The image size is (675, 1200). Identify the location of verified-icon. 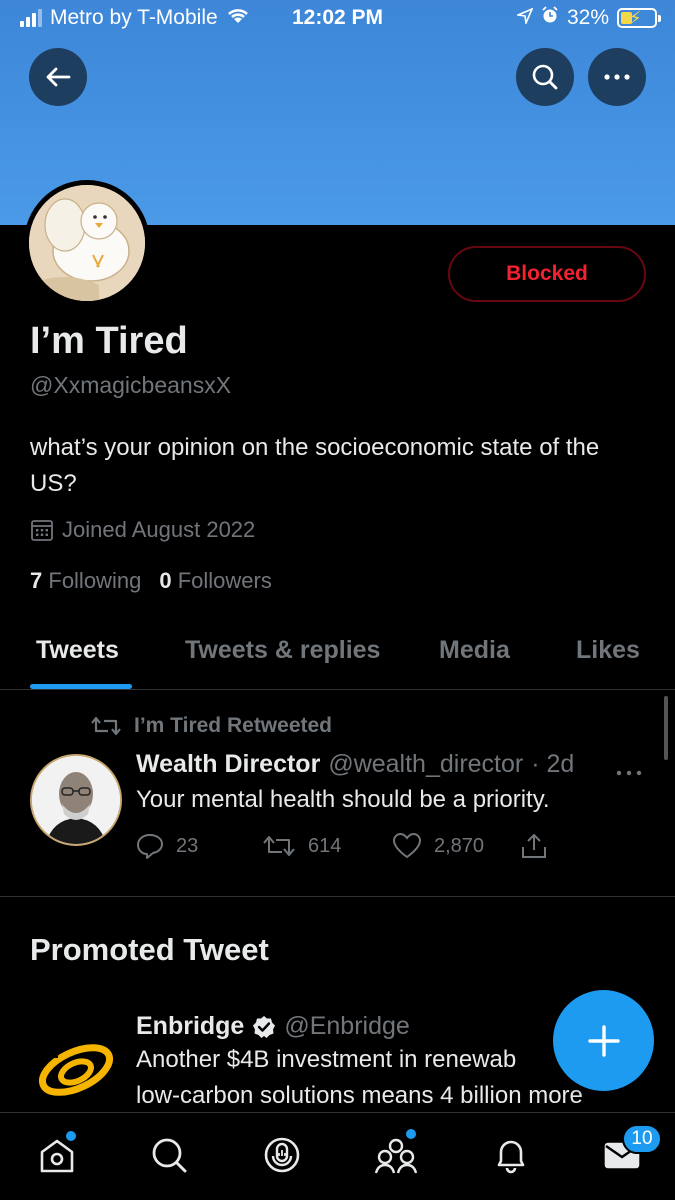
(264, 1026).